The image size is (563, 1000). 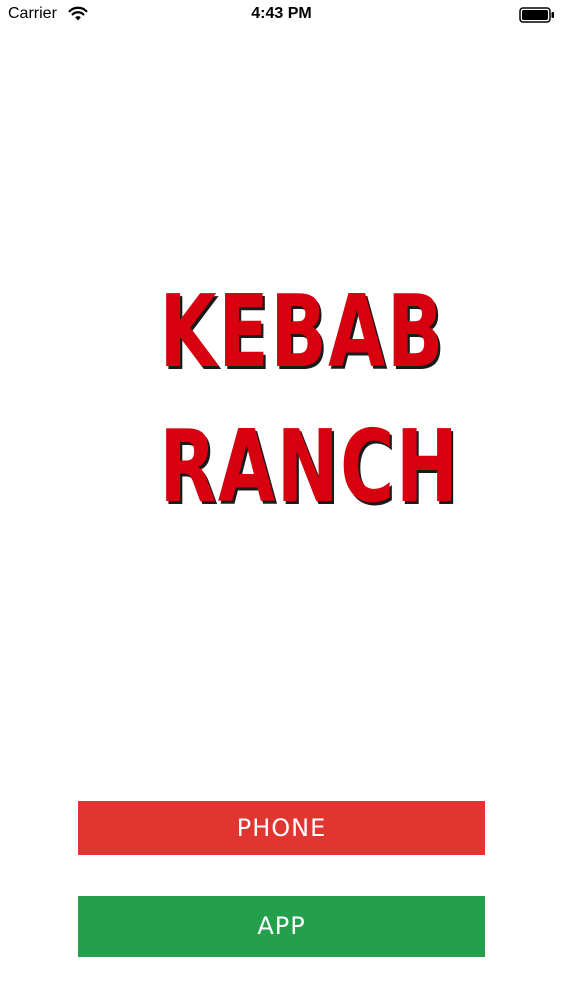 I want to click on phone-button: PHONE, so click(x=281, y=828).